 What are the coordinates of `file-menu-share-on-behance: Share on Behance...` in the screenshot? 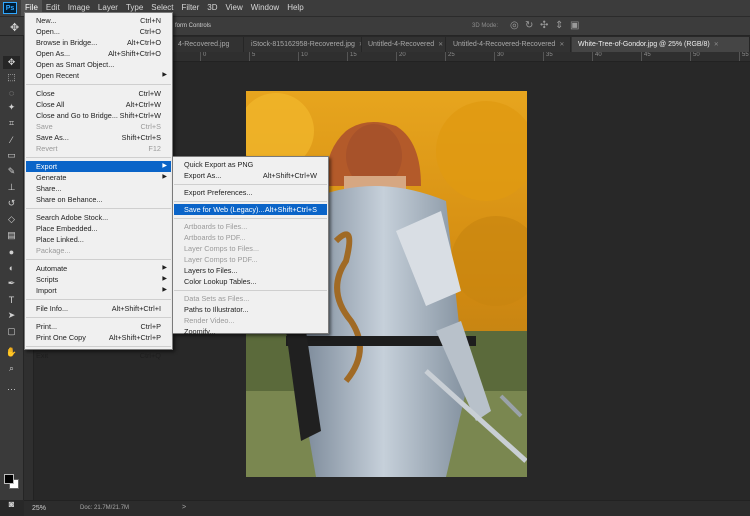 It's located at (98, 199).